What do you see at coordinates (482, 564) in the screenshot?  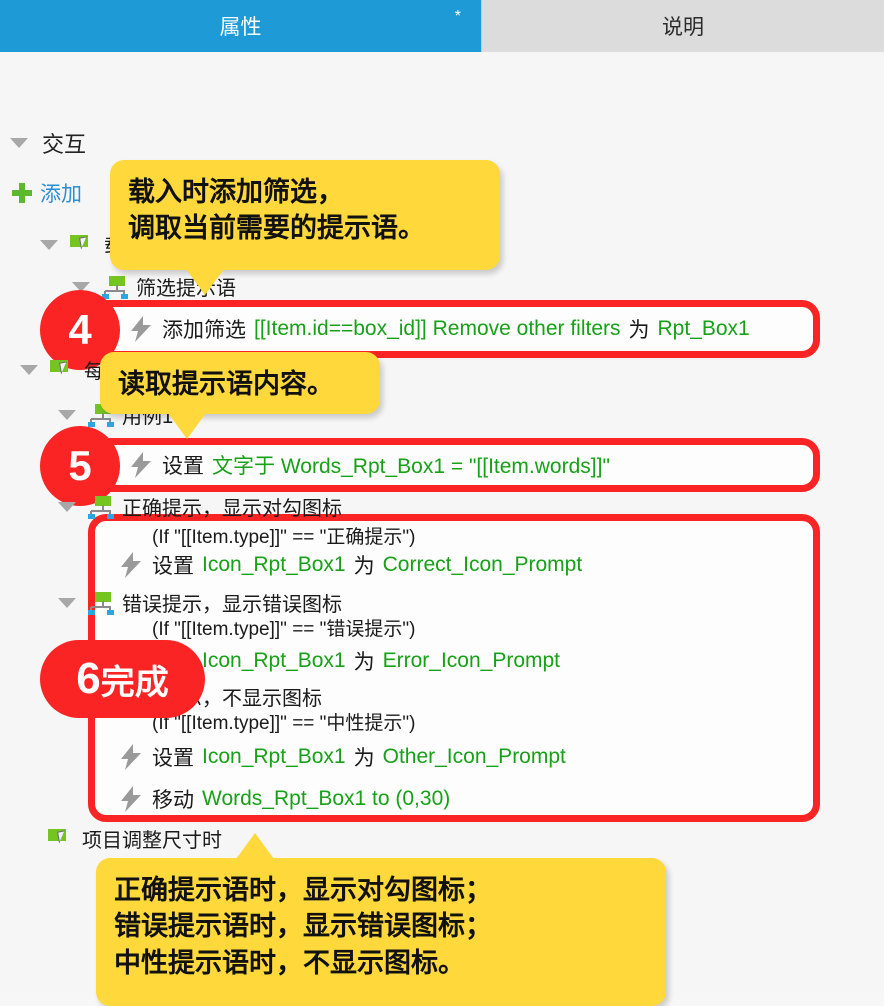 I see `action-target: Correct_Icon_Prompt` at bounding box center [482, 564].